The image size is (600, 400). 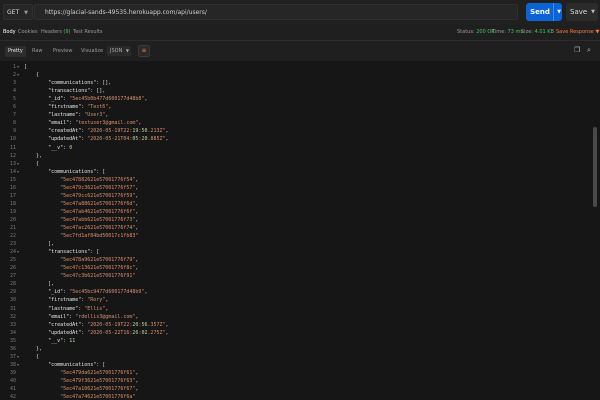 I want to click on size-info: Size: 4.01 KB, so click(x=537, y=32).